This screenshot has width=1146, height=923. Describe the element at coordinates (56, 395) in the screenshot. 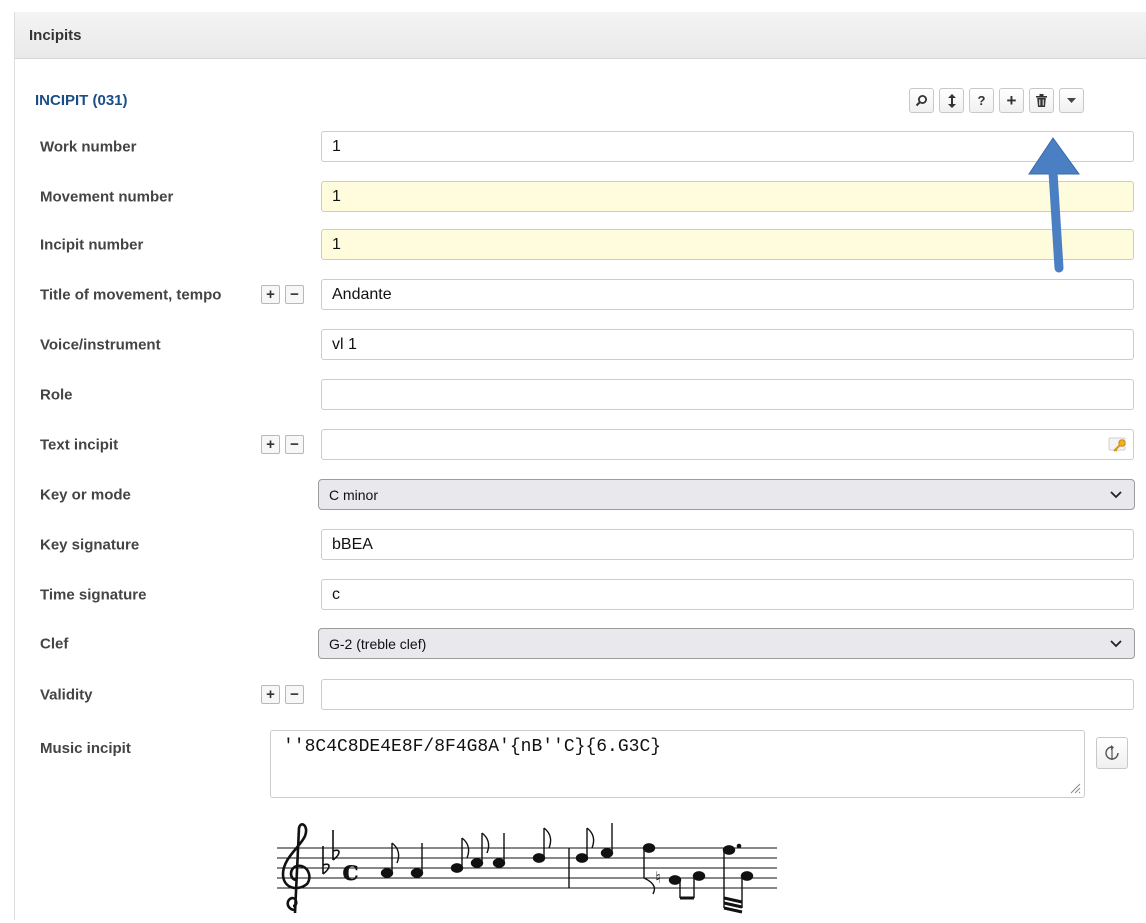

I see `role-label: Role` at that location.